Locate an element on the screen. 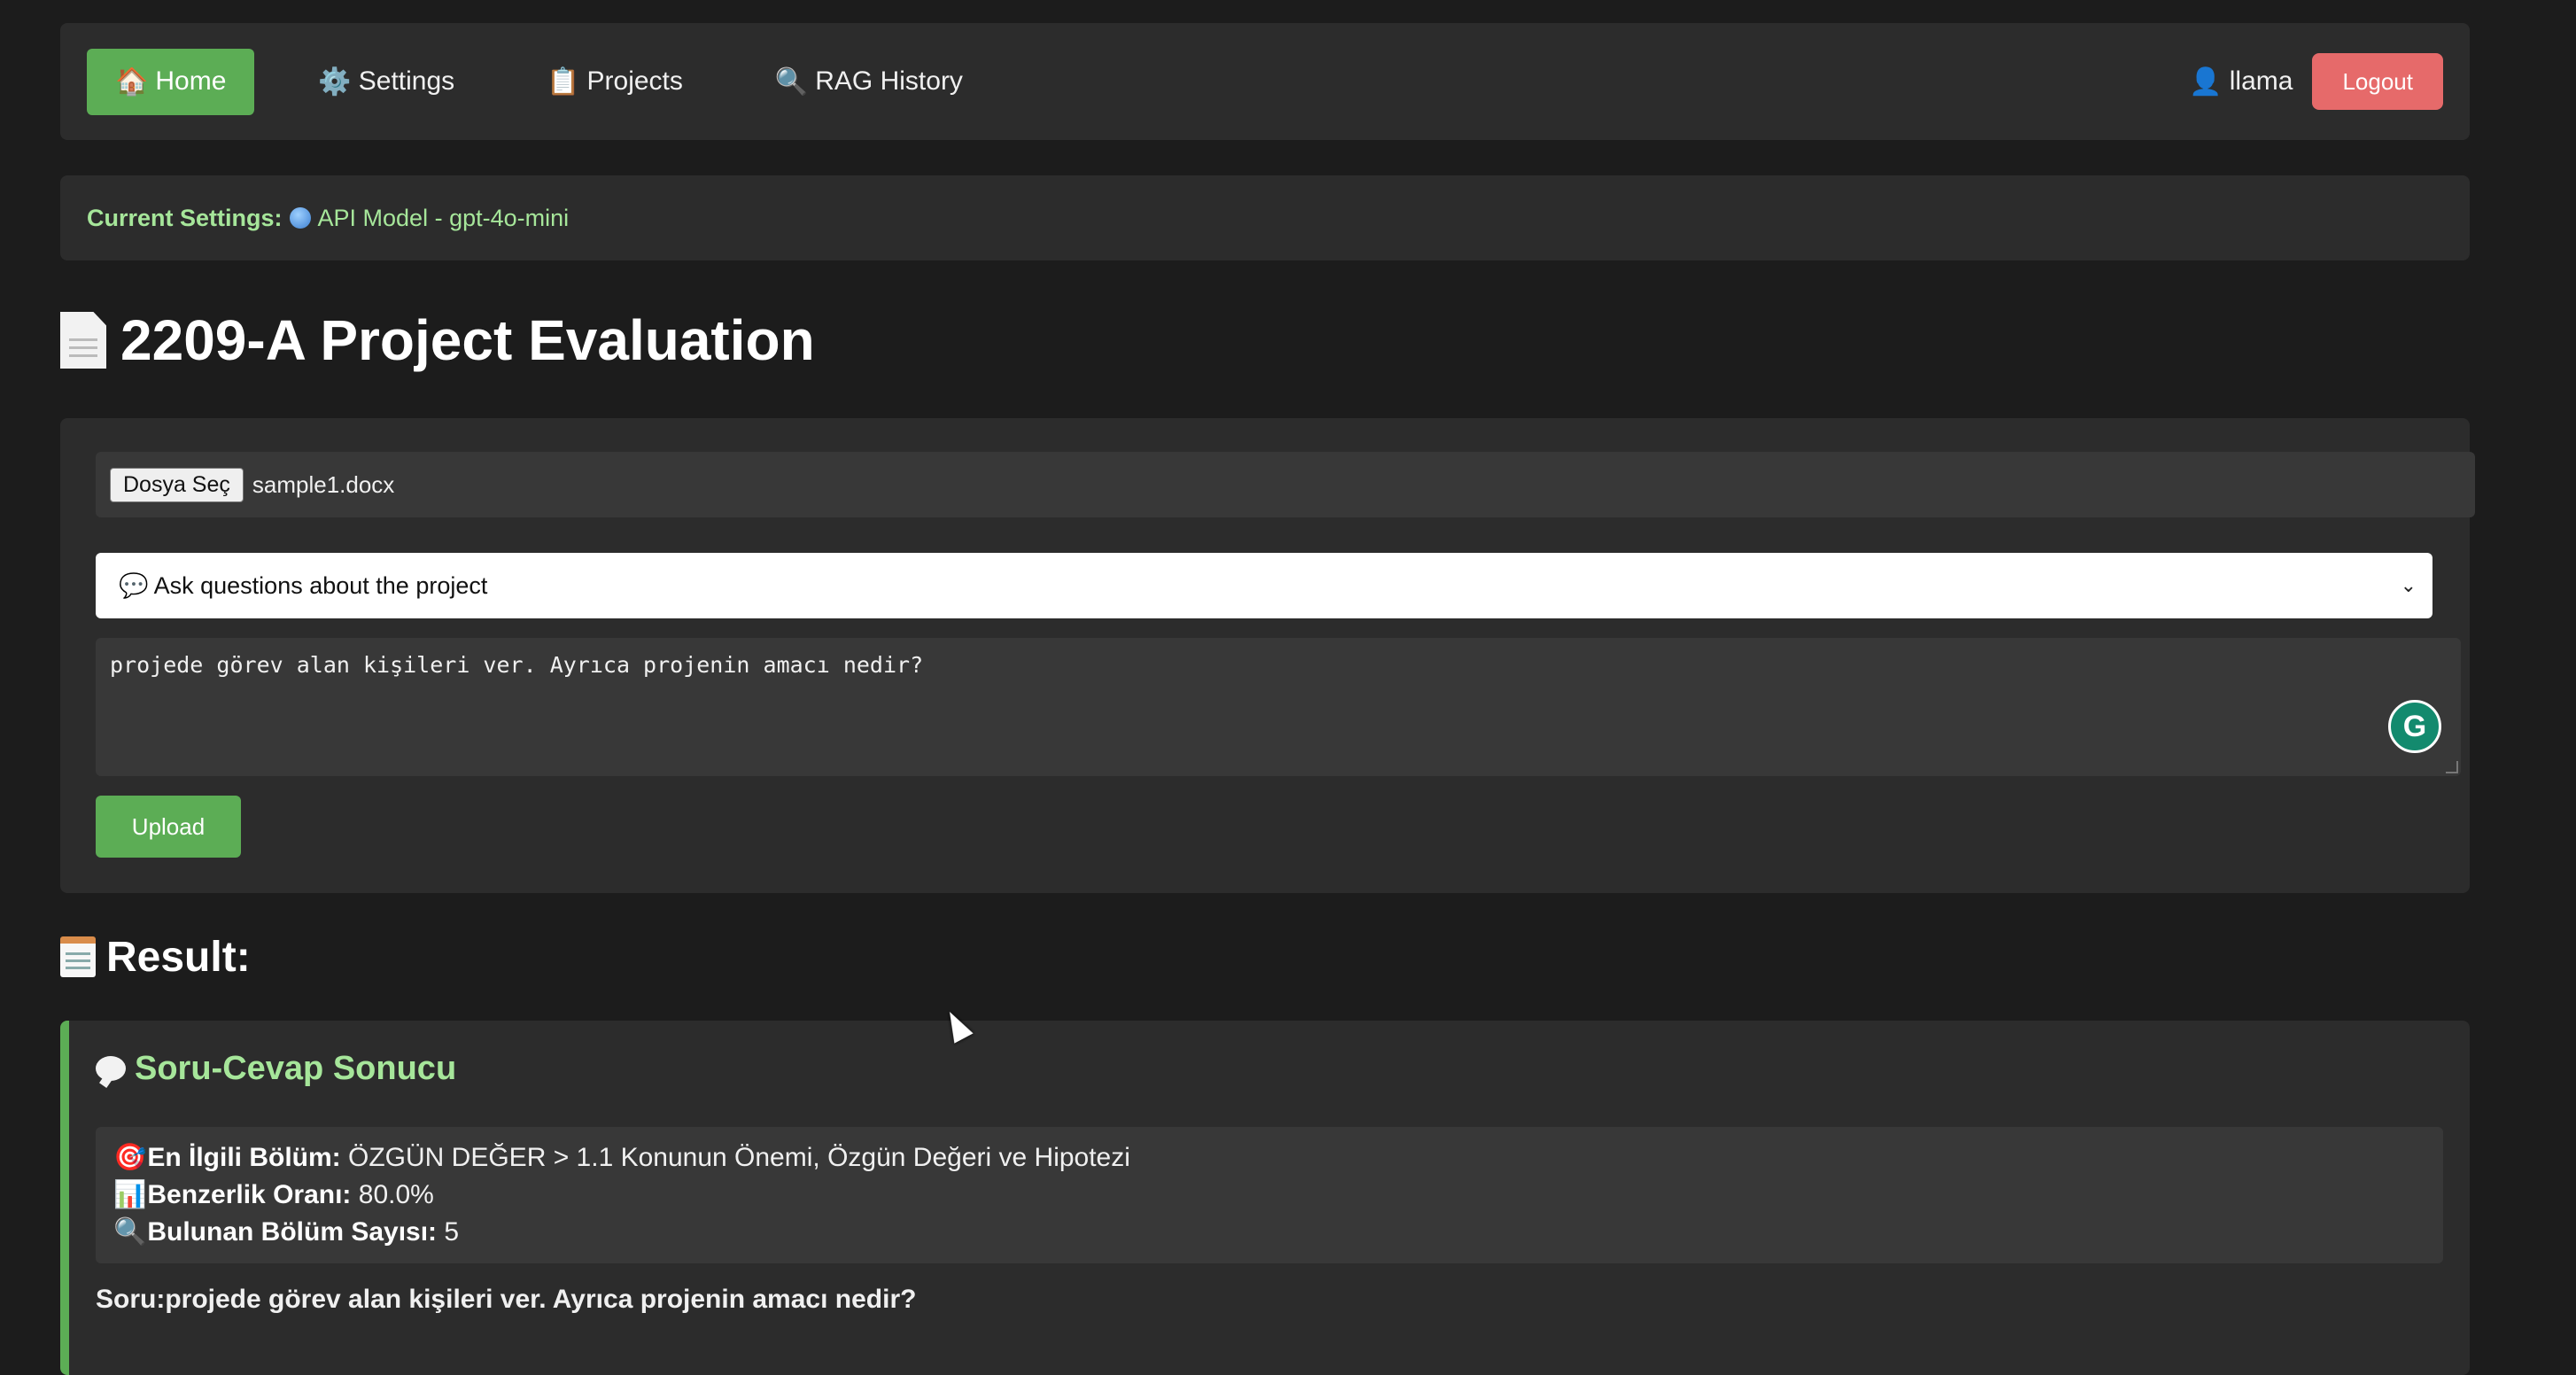  speech-bubble-icon: 💬 is located at coordinates (134, 585).